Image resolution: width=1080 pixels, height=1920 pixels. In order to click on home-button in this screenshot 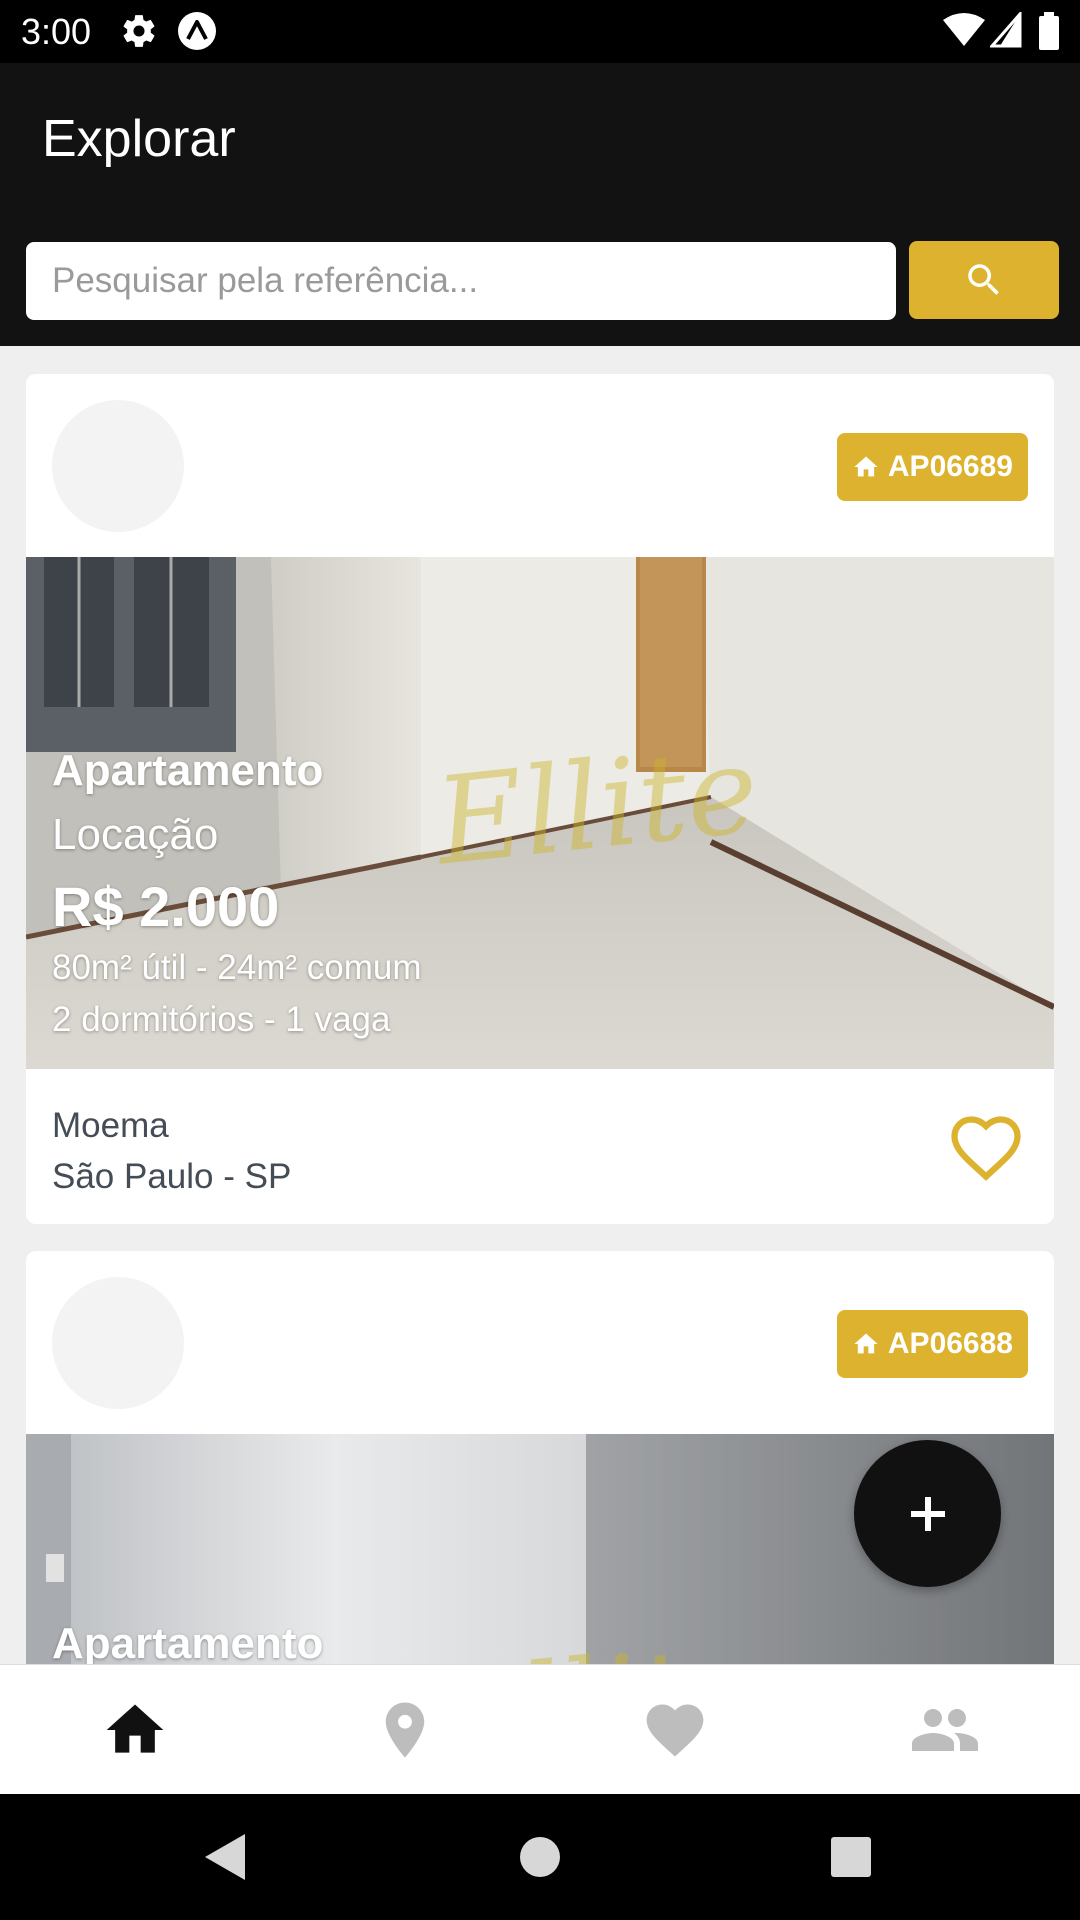, I will do `click(540, 1857)`.